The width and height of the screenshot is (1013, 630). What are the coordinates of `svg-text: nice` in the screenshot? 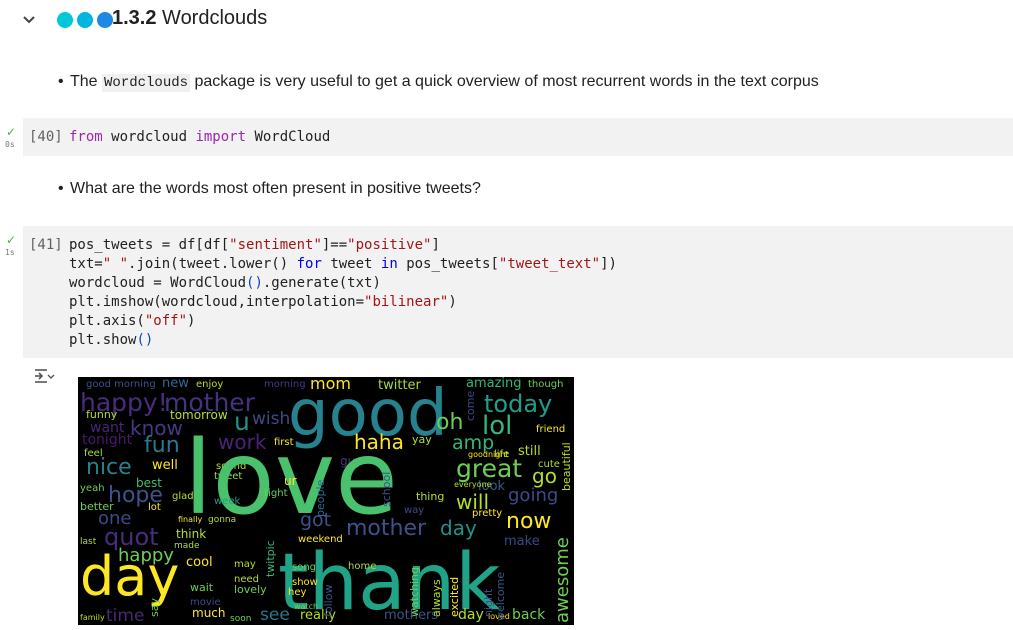 It's located at (109, 467).